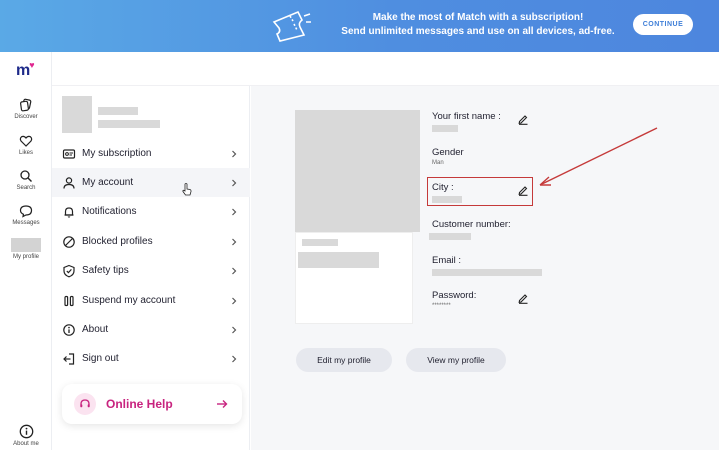 The height and width of the screenshot is (450, 719). I want to click on menu-label-blocked-profiles: Blocked profiles, so click(117, 241).